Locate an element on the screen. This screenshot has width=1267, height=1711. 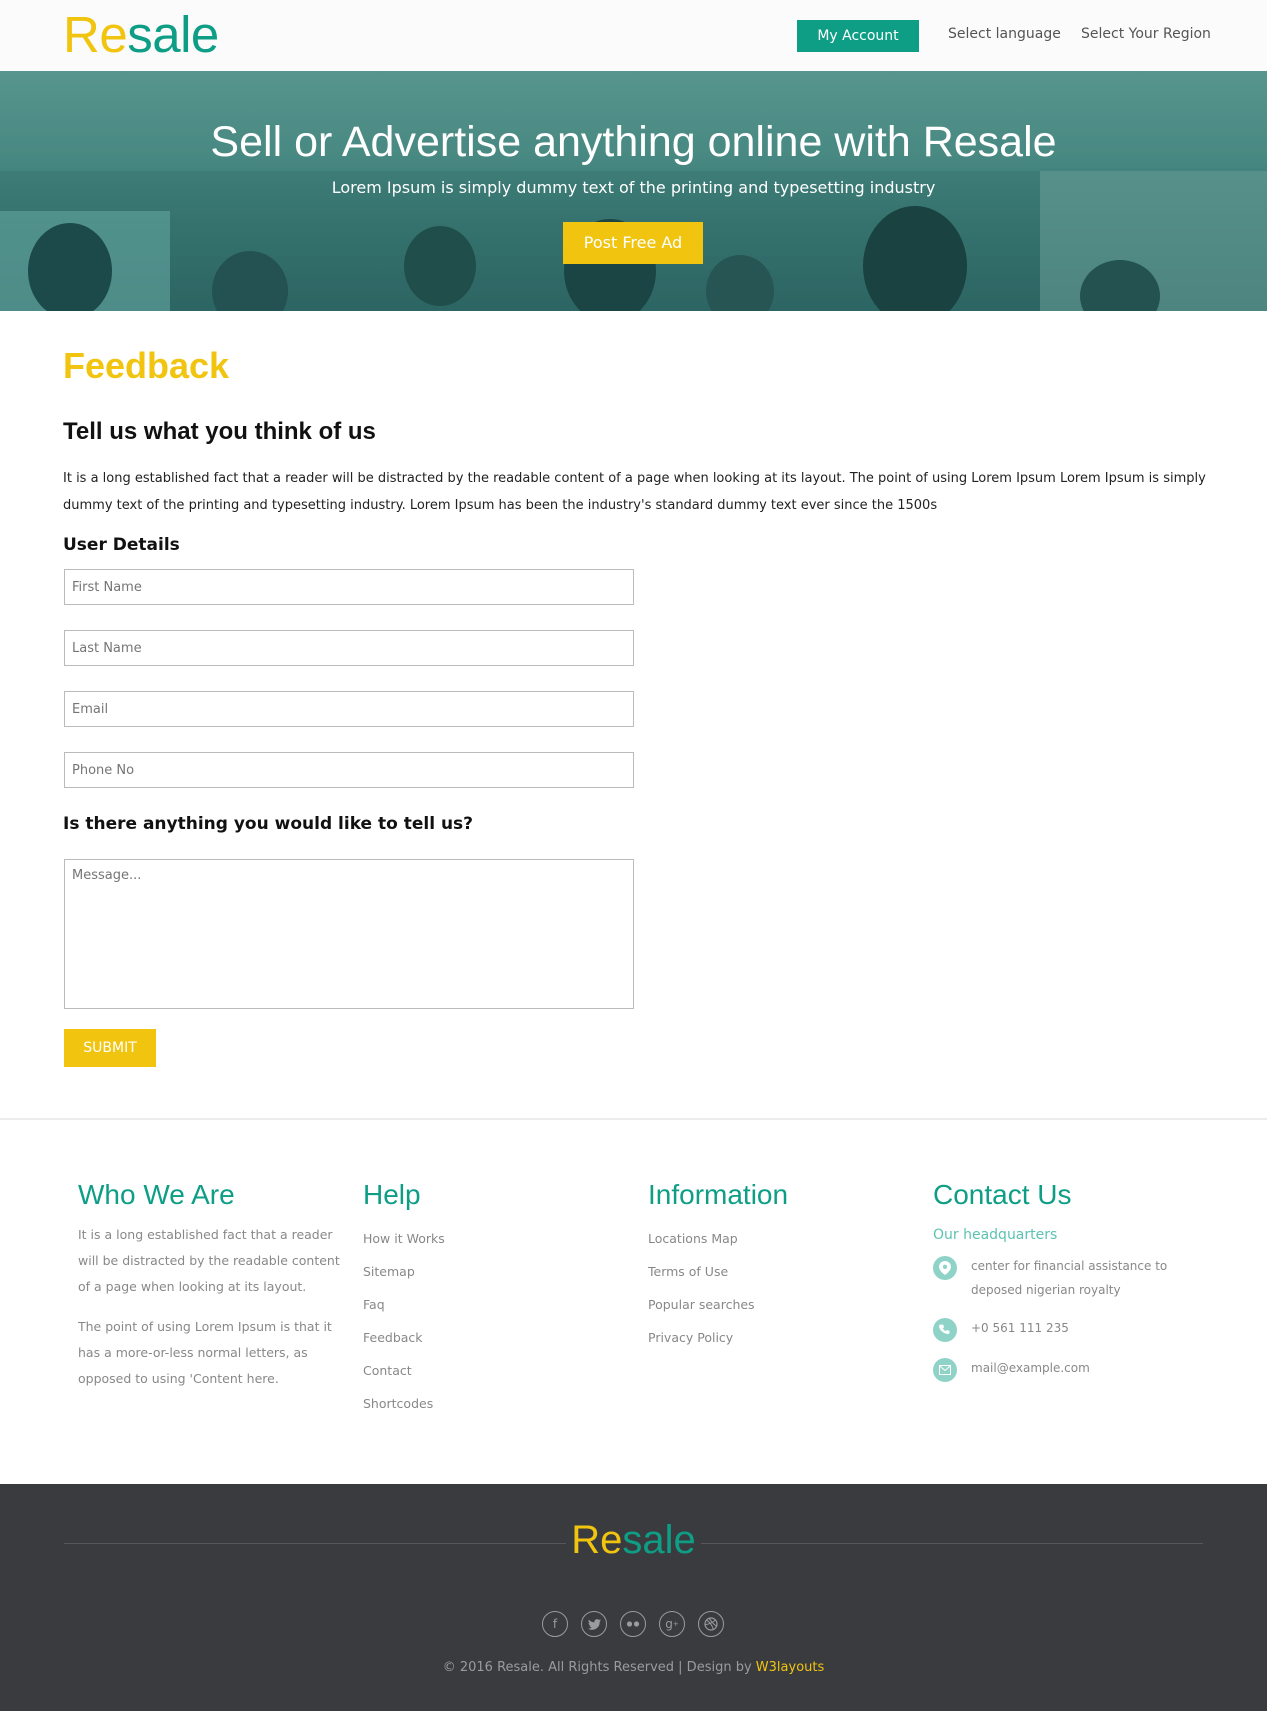
help-link-contact: Contact is located at coordinates (404, 1370).